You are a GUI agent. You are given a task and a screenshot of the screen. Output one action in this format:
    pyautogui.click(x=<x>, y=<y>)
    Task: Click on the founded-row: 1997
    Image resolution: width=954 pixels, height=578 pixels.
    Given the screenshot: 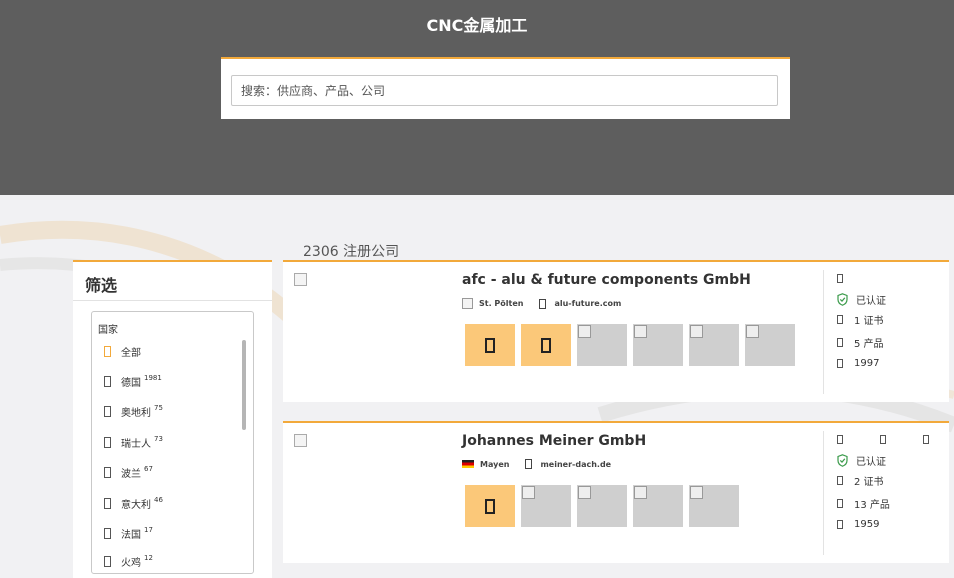 What is the action you would take?
    pyautogui.click(x=858, y=363)
    